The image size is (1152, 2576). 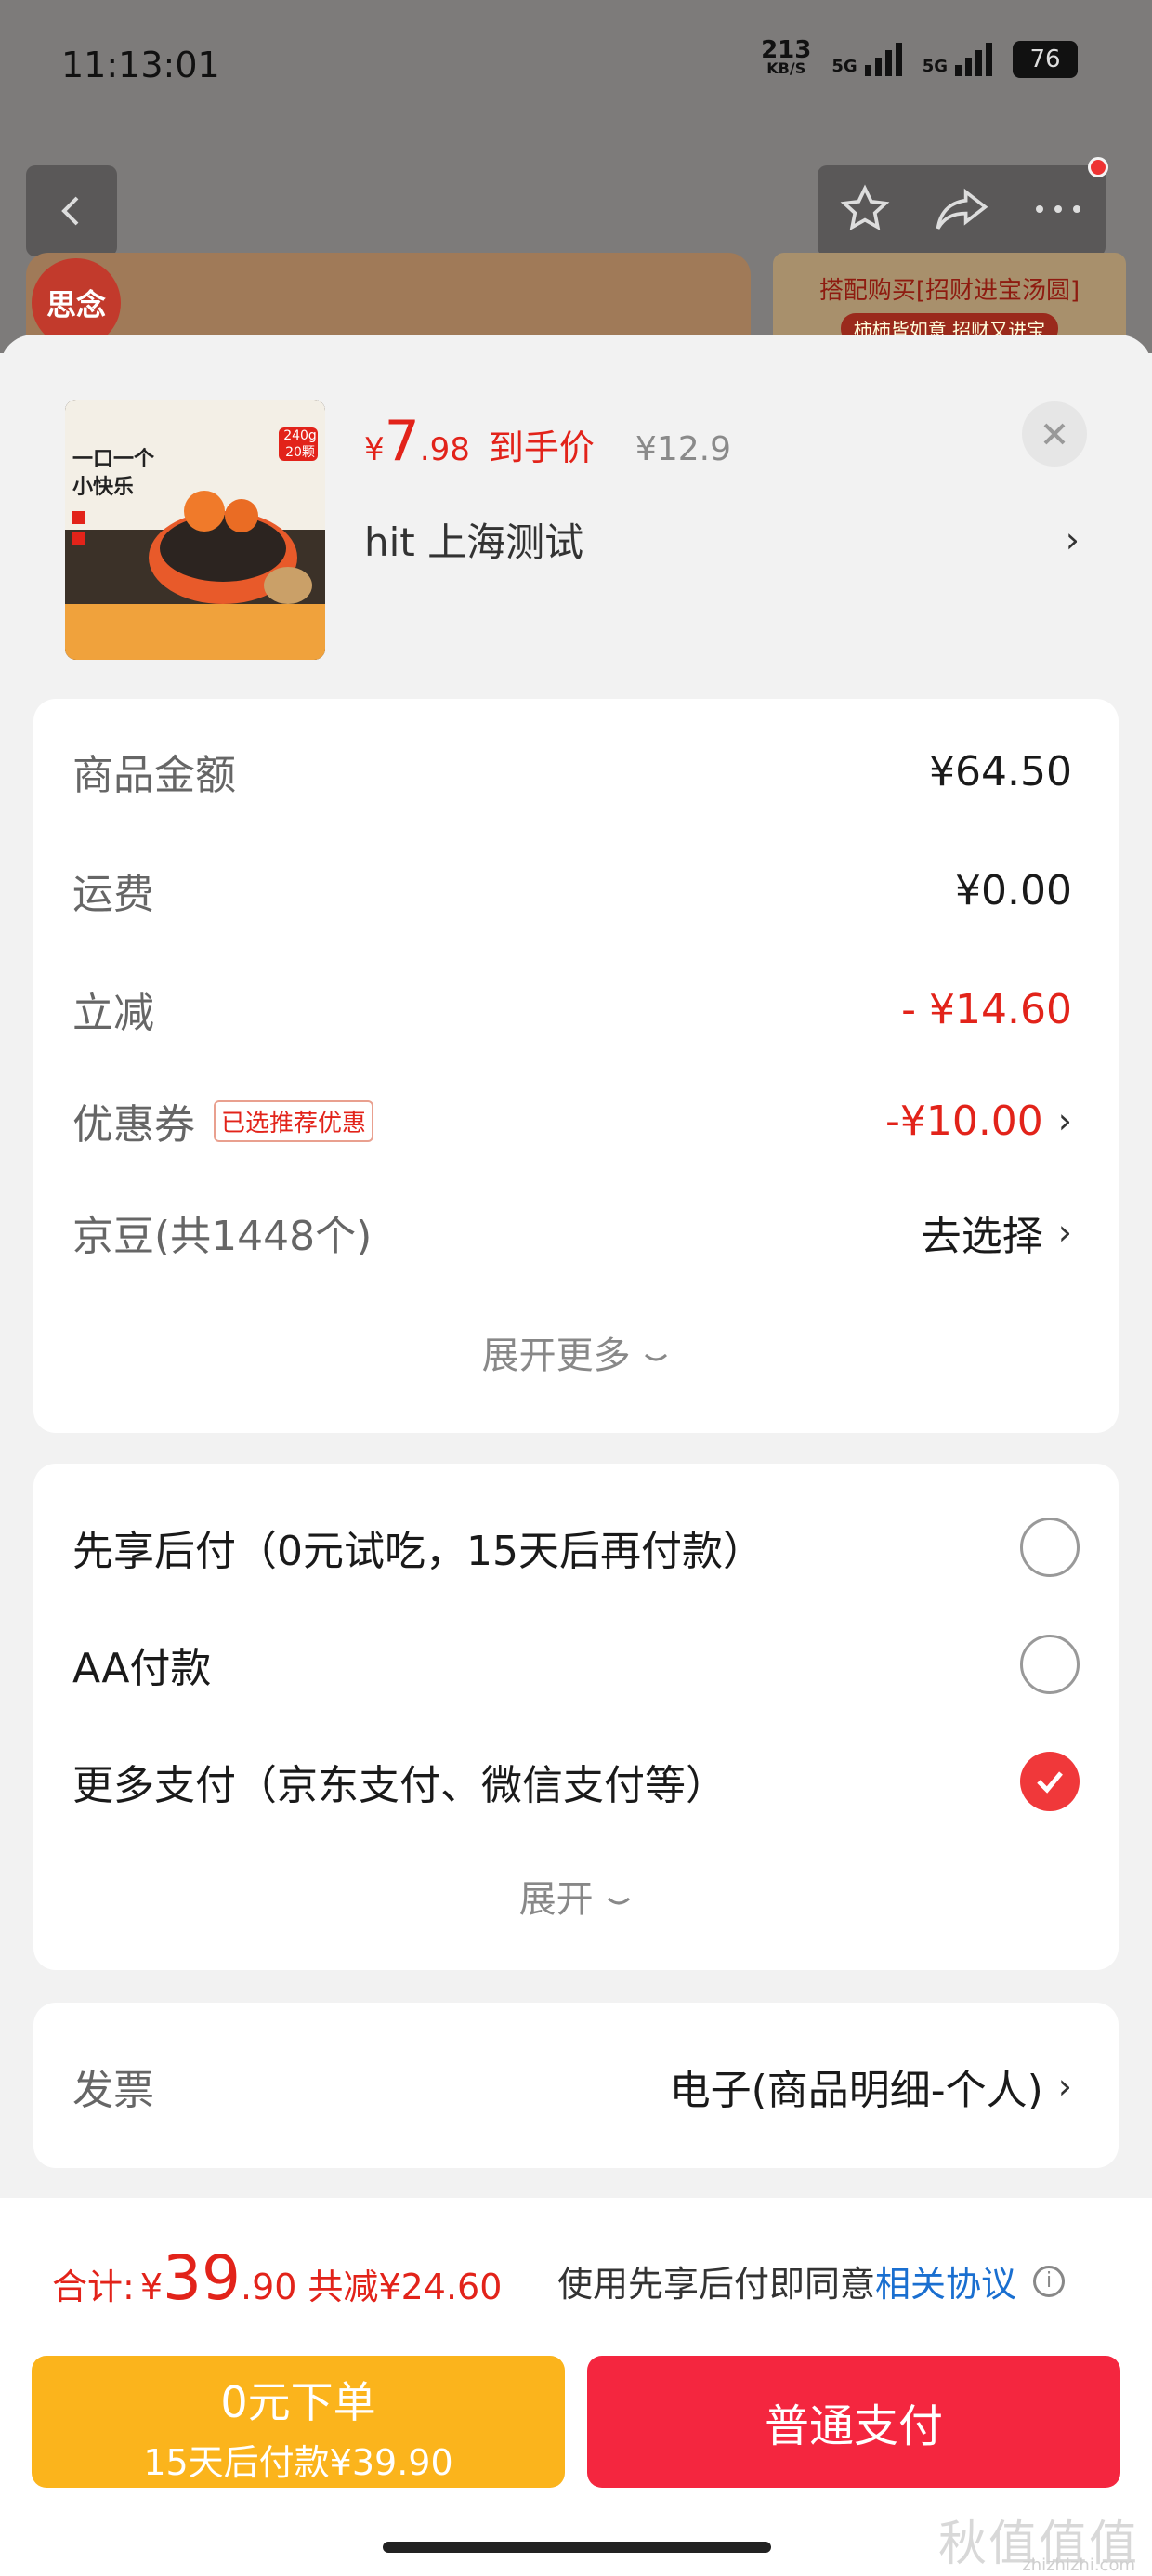 What do you see at coordinates (811, 2281) in the screenshot?
I see `agreement-text: 使用先享后付即同意 相关协议 i` at bounding box center [811, 2281].